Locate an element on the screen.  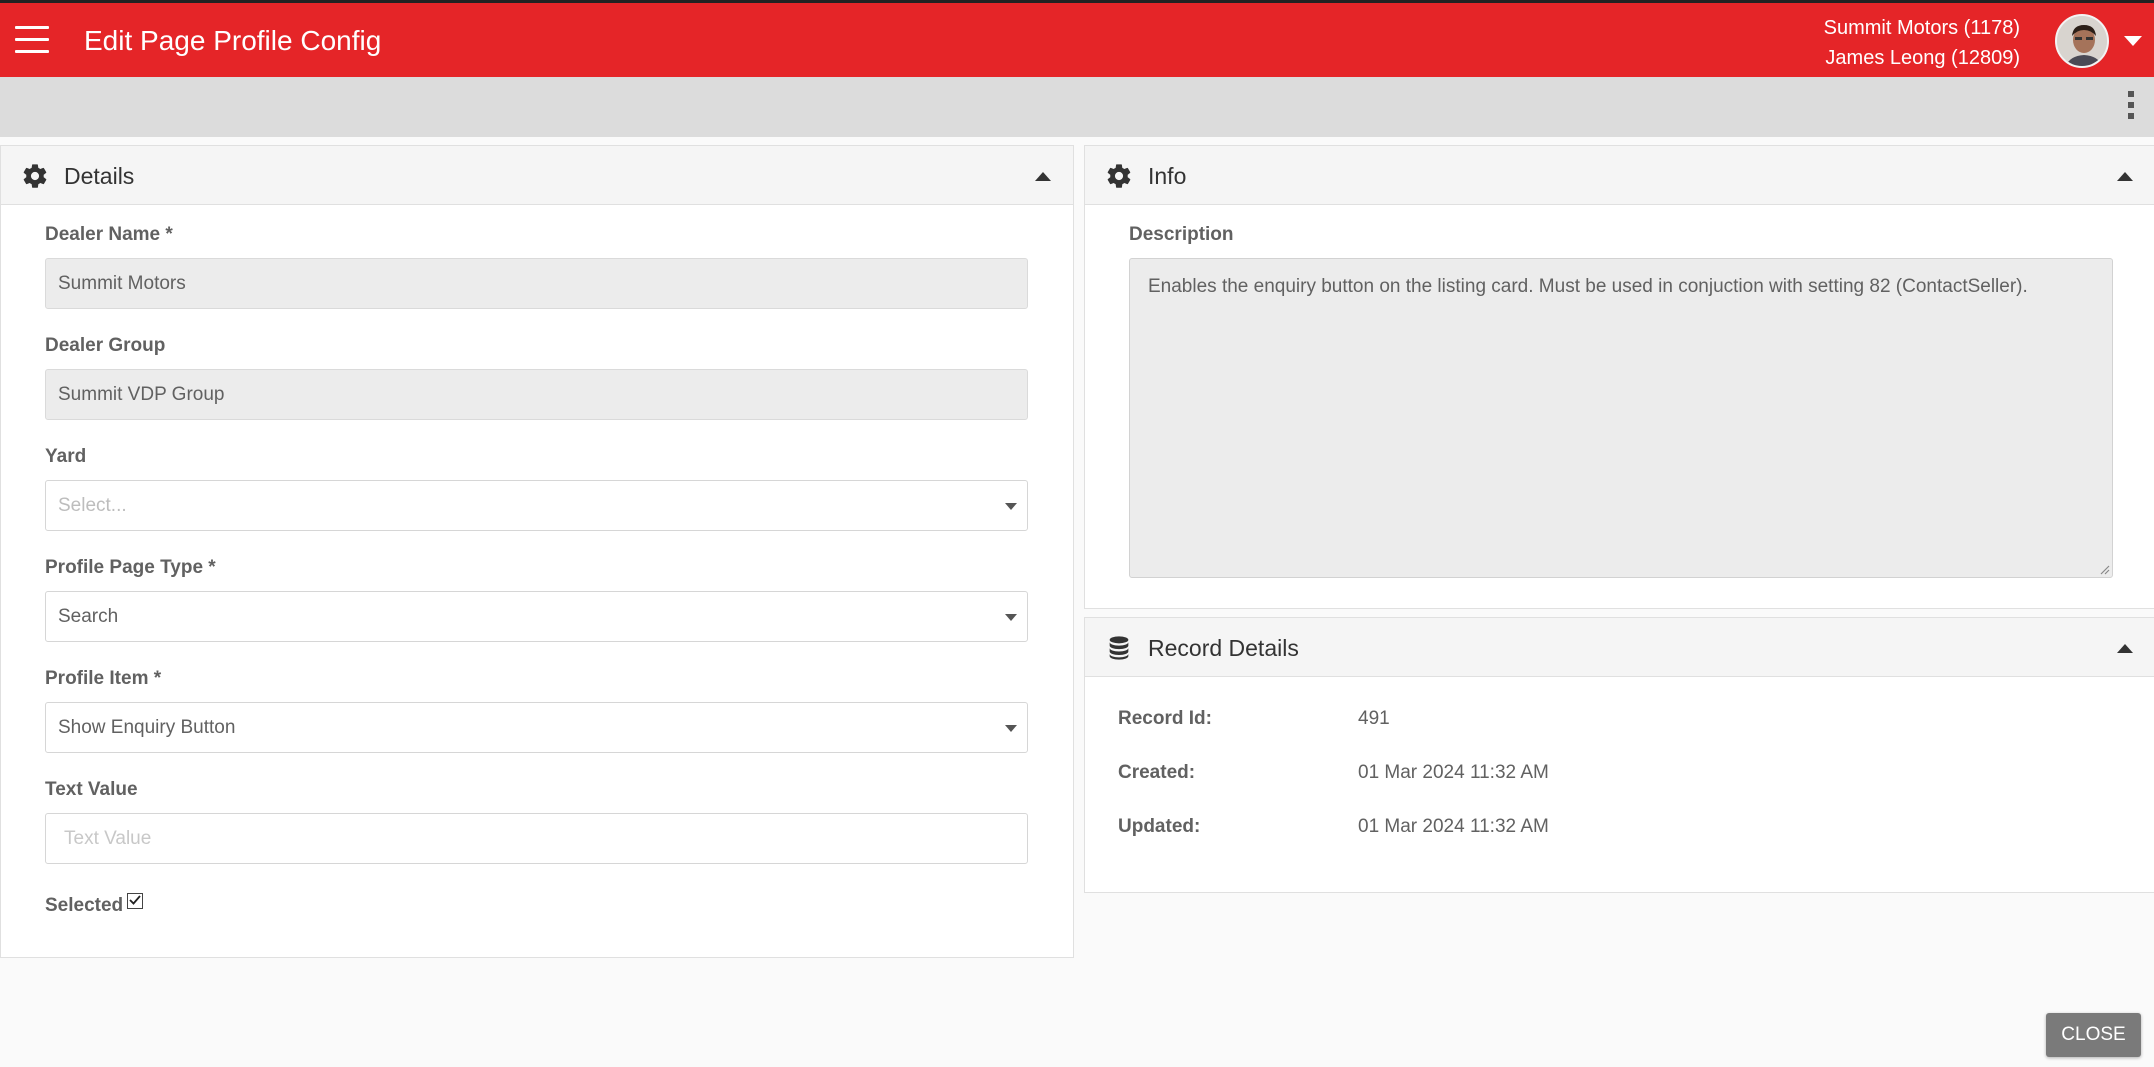
yard-label: Yard is located at coordinates (66, 456).